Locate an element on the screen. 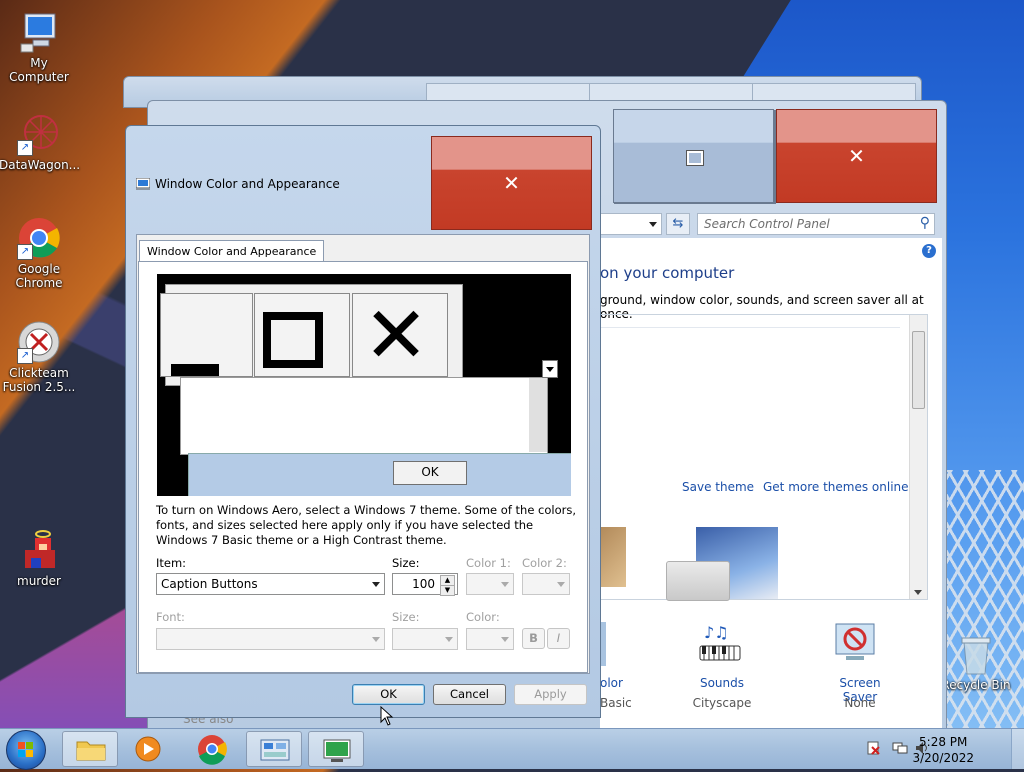 The height and width of the screenshot is (772, 1024). system-clock: 5:28 PM 3/20/2022 is located at coordinates (943, 750).